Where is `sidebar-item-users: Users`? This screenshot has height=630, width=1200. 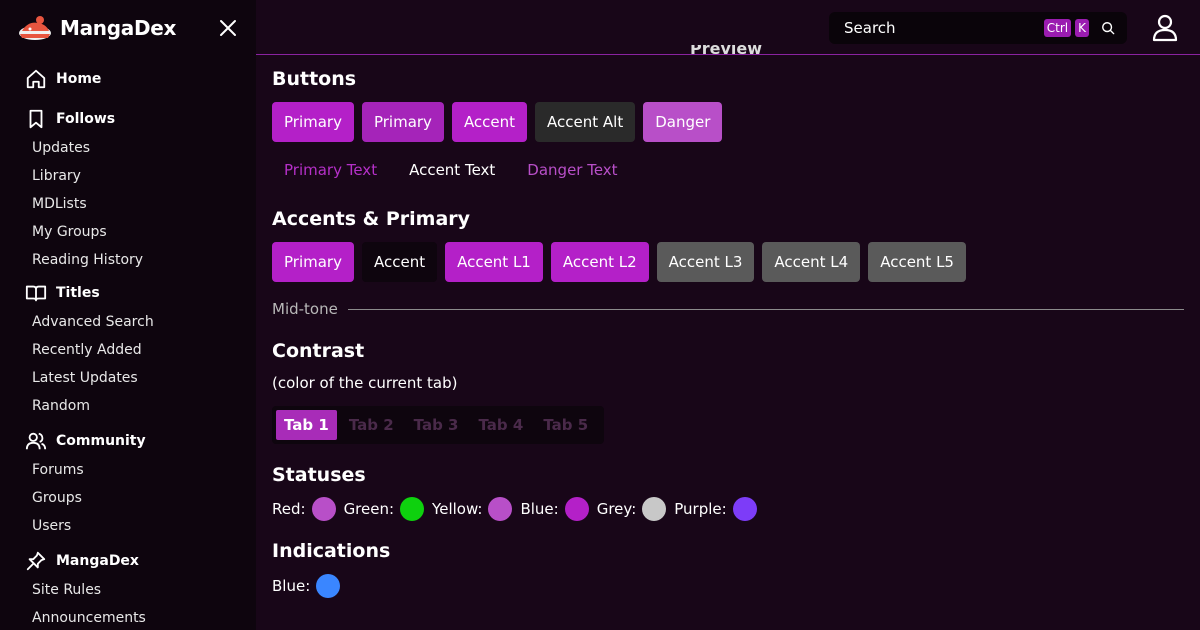 sidebar-item-users: Users is located at coordinates (128, 526).